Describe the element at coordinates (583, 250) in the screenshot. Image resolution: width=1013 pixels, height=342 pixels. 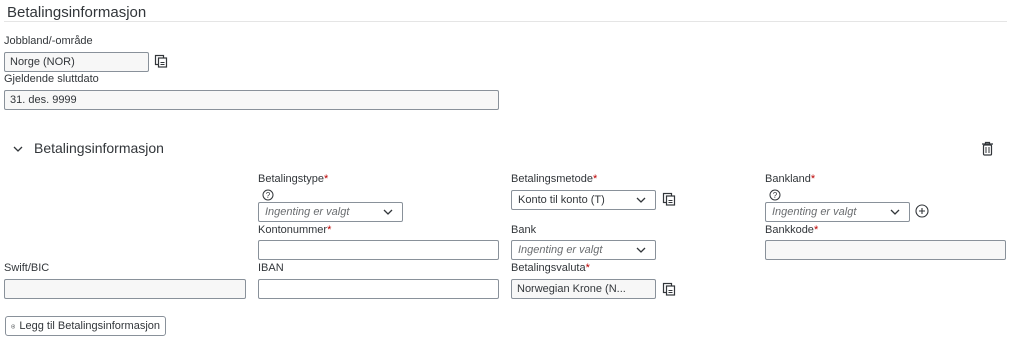
I see `bank-select: Ingenting er valgt` at that location.